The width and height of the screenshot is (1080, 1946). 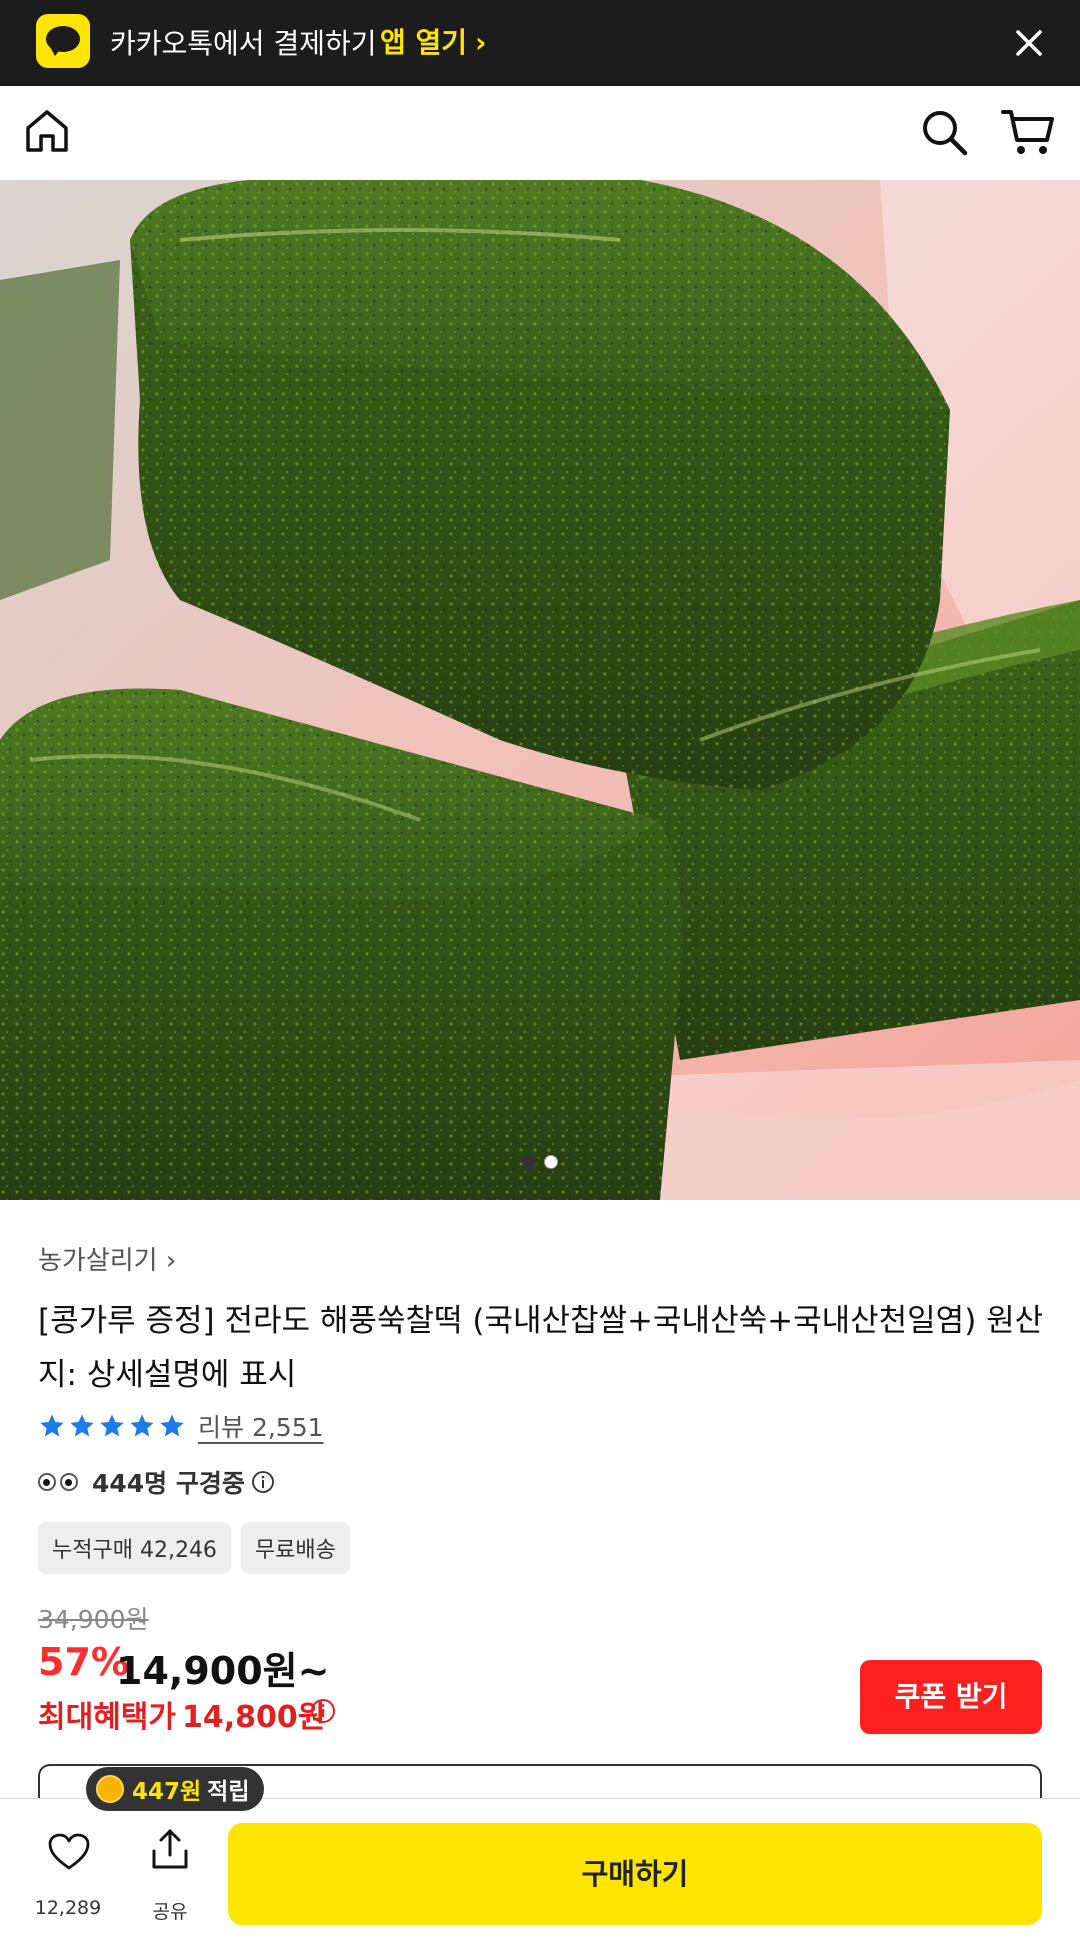 I want to click on cart-icon, so click(x=1028, y=132).